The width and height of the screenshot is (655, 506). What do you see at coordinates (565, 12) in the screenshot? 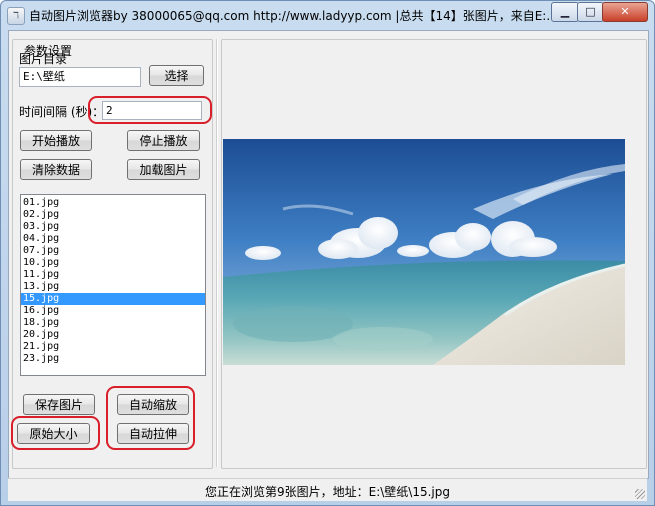
I see `minimize-button: ▁` at bounding box center [565, 12].